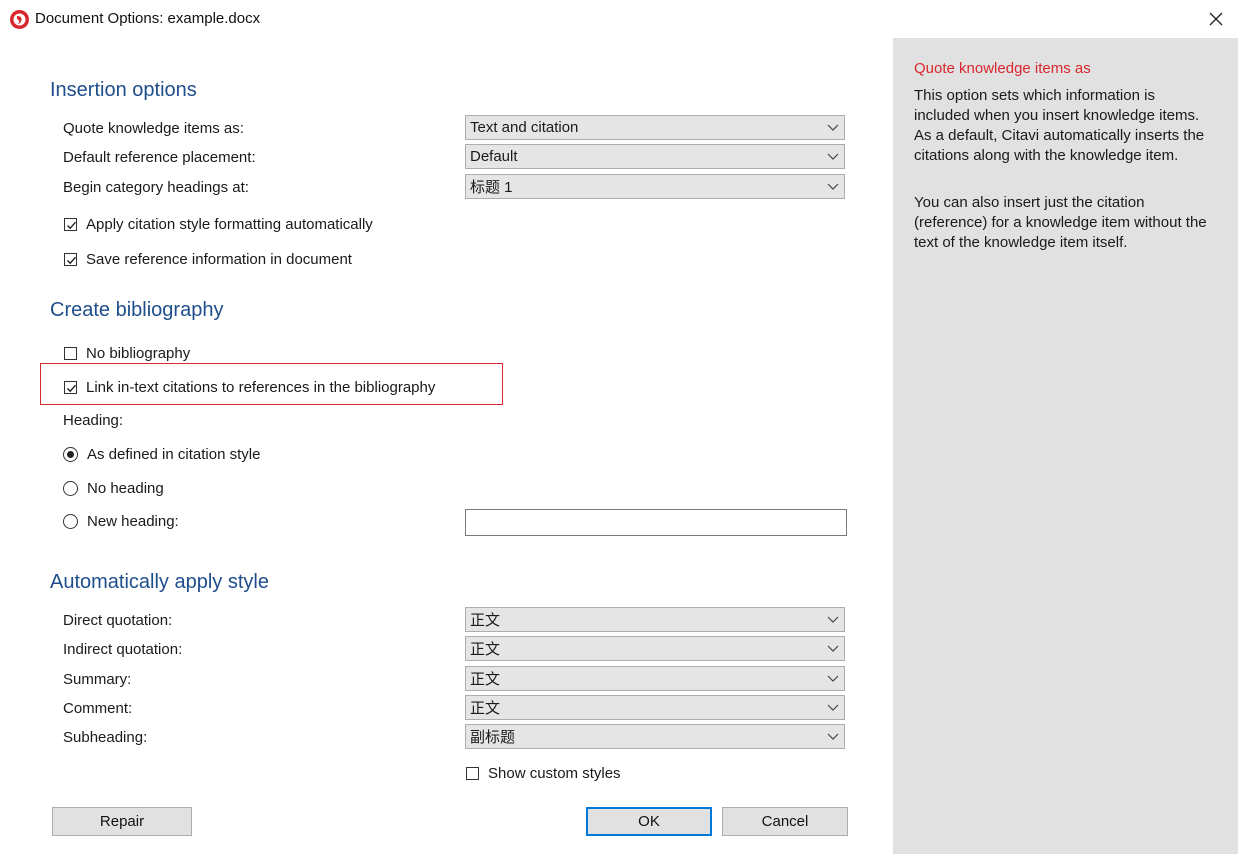 This screenshot has width=1238, height=854. I want to click on citavi-app-icon, so click(19, 19).